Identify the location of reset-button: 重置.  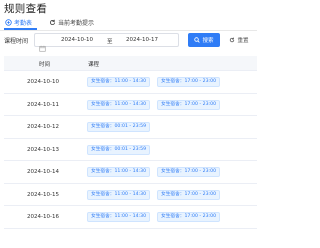
(239, 40).